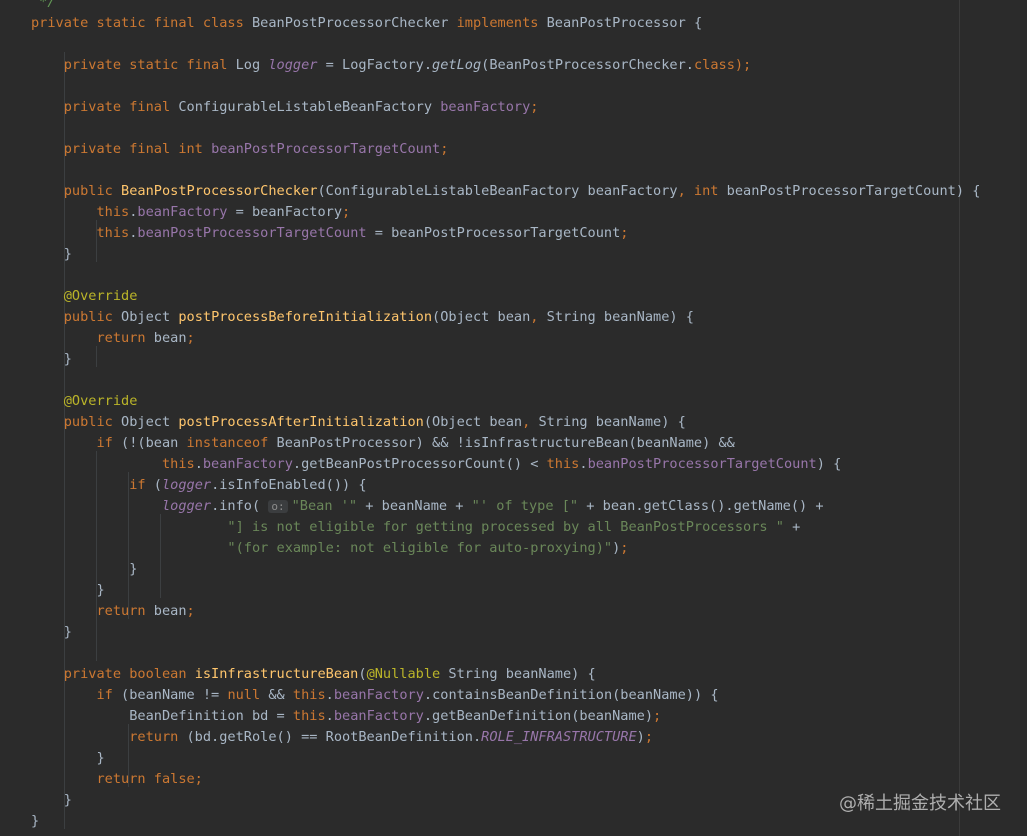 The width and height of the screenshot is (1027, 836). Describe the element at coordinates (301, 422) in the screenshot. I see `code-token: postProcessAfterInitialization` at that location.